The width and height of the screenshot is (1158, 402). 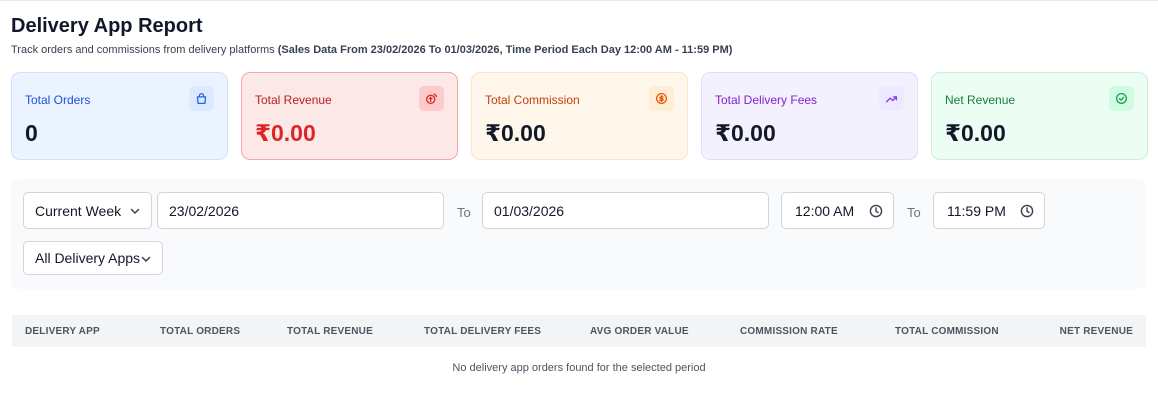 What do you see at coordinates (914, 212) in the screenshot?
I see `time-to-label: To` at bounding box center [914, 212].